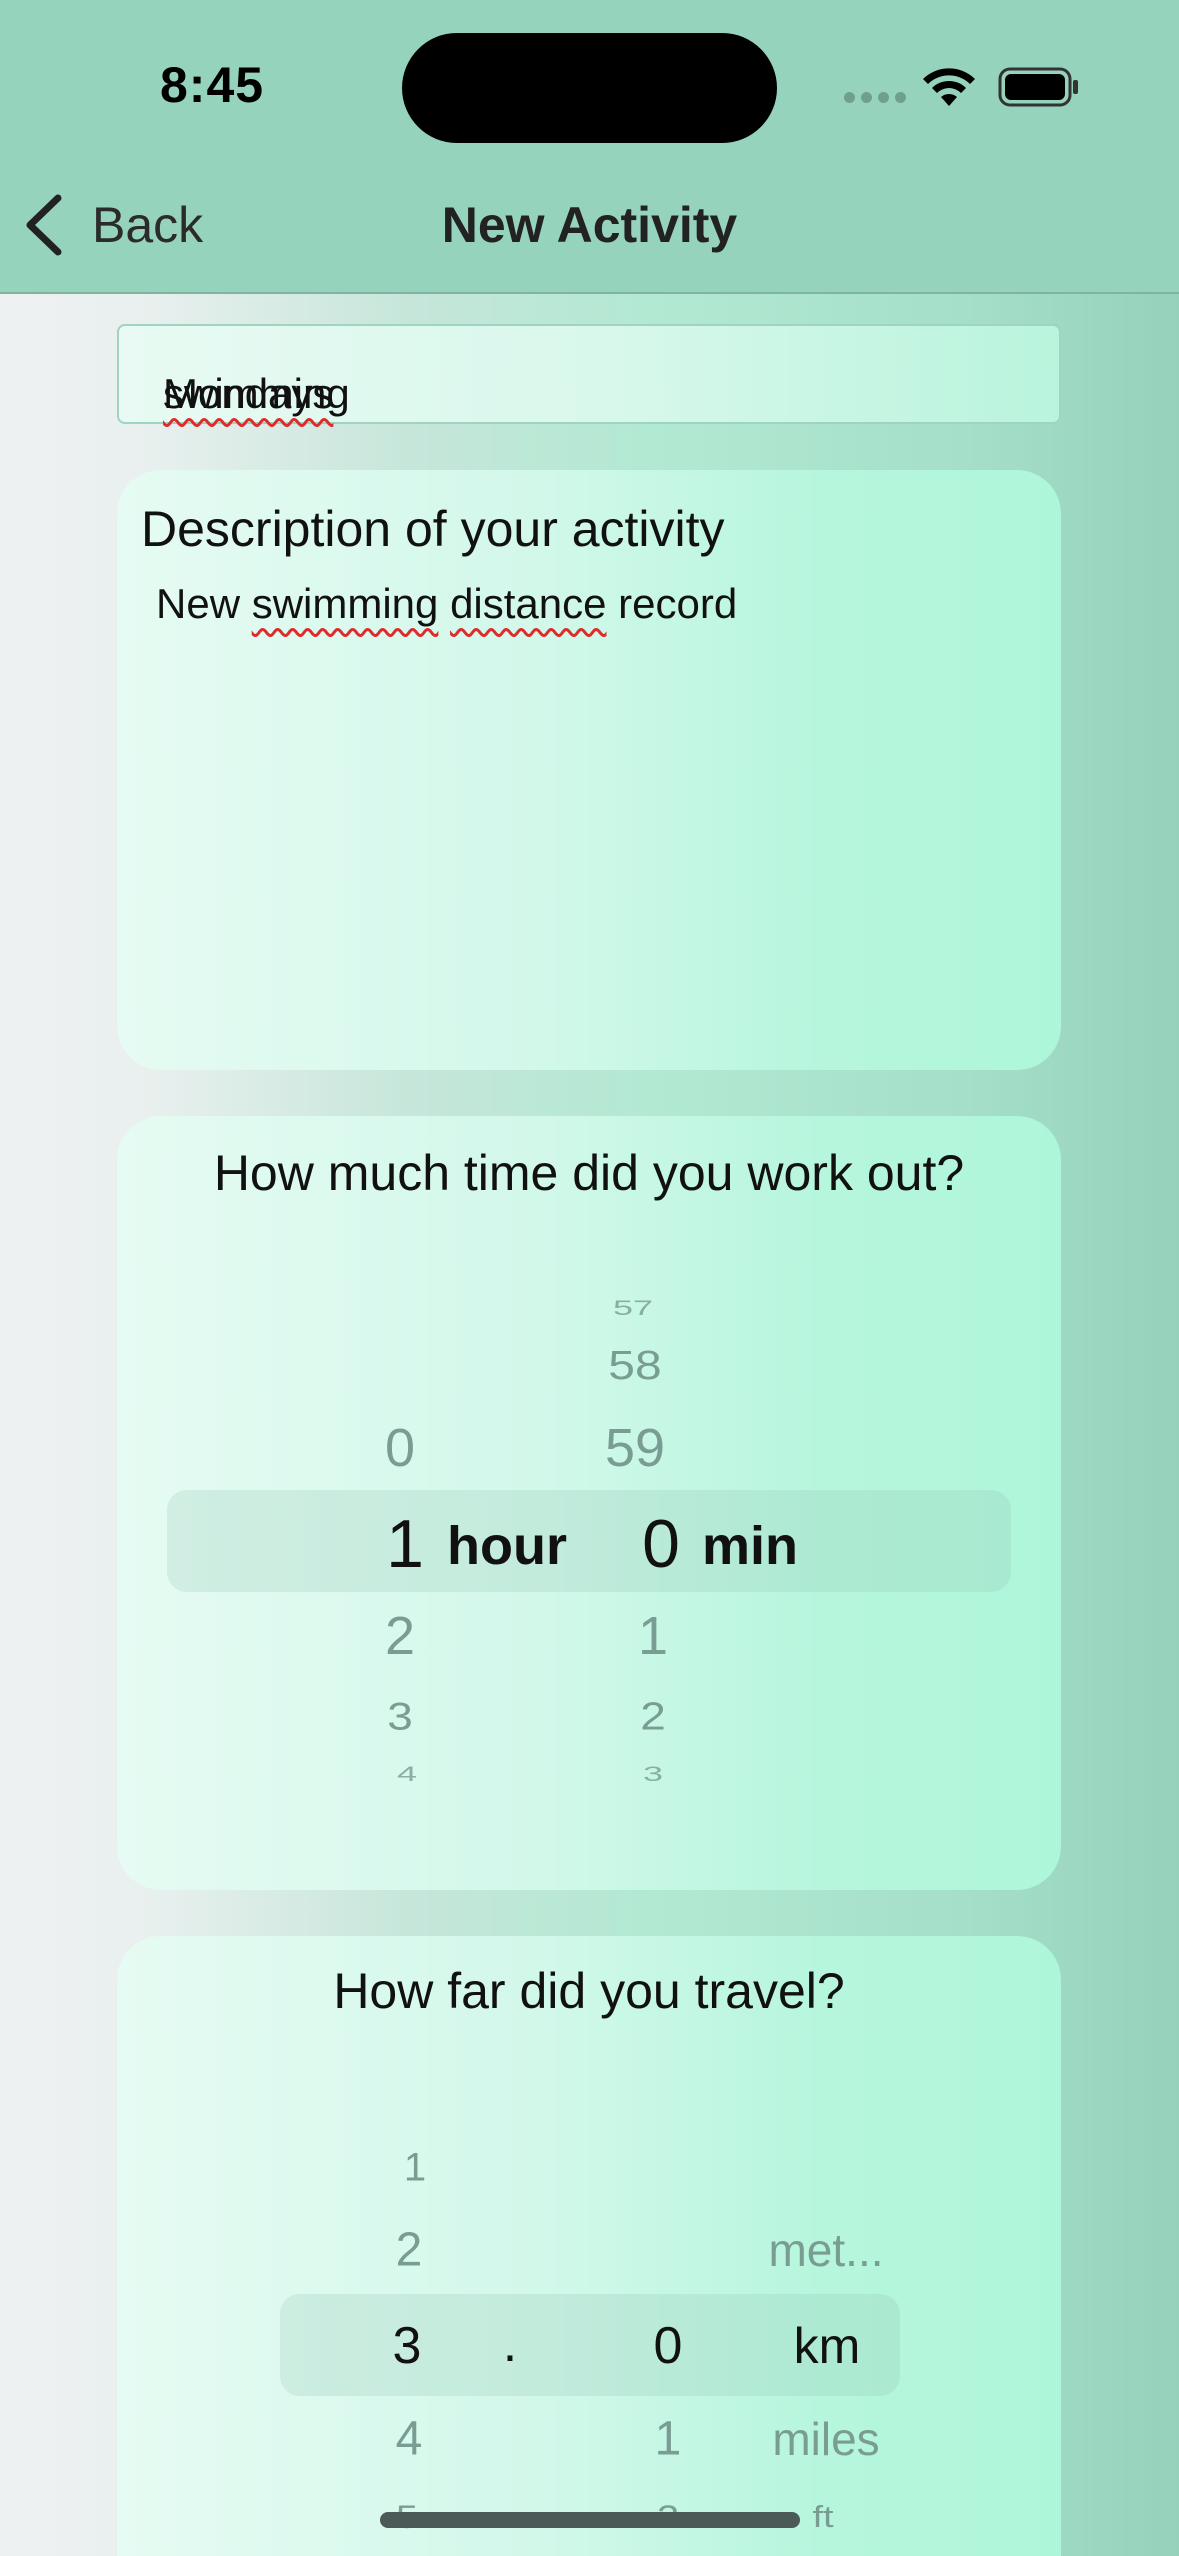  I want to click on distance-question: How far did you travel?, so click(589, 1991).